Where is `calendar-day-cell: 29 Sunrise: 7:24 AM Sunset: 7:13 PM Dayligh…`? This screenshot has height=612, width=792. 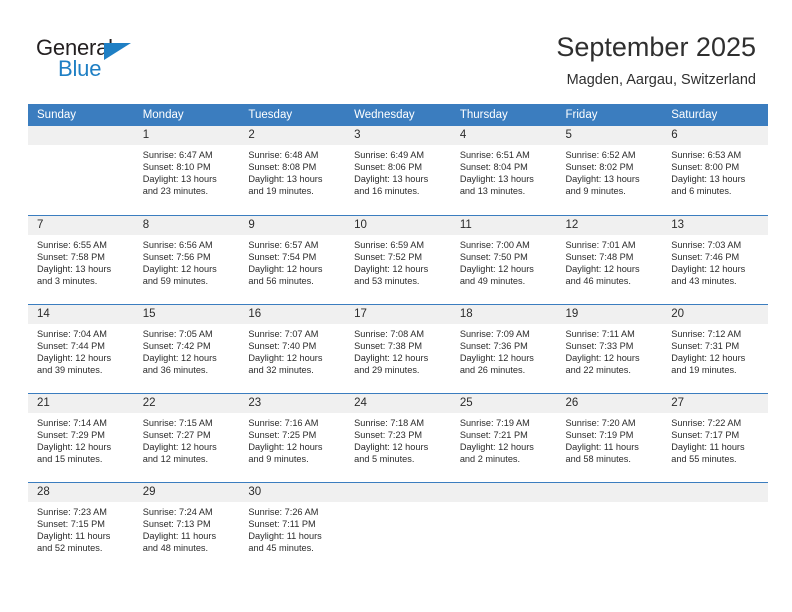 calendar-day-cell: 29 Sunrise: 7:24 AM Sunset: 7:13 PM Dayligh… is located at coordinates (186, 526).